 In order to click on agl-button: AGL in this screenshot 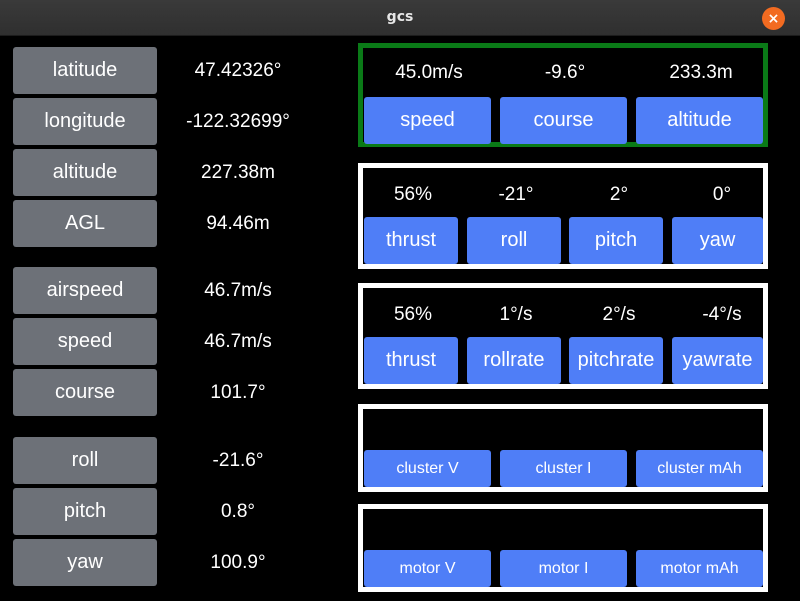, I will do `click(85, 223)`.